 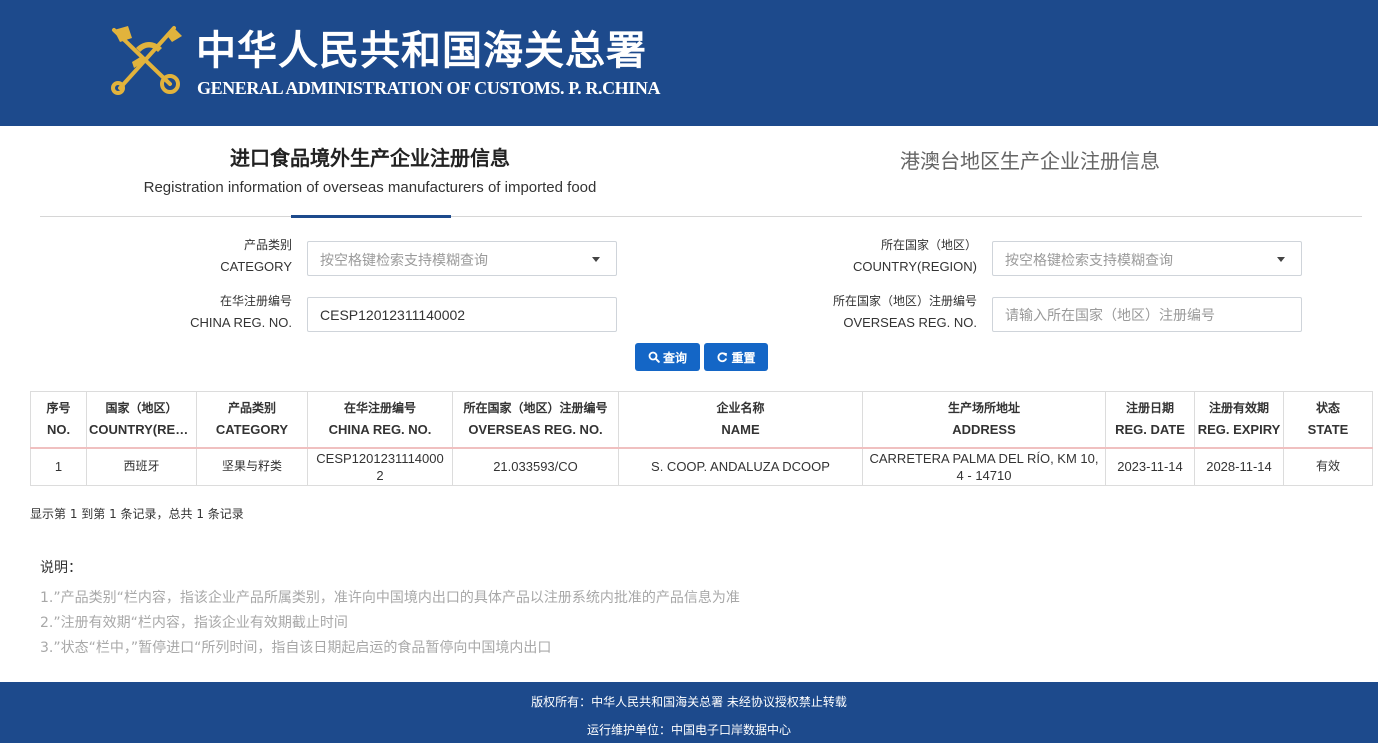 What do you see at coordinates (723, 357) in the screenshot?
I see `refresh-icon` at bounding box center [723, 357].